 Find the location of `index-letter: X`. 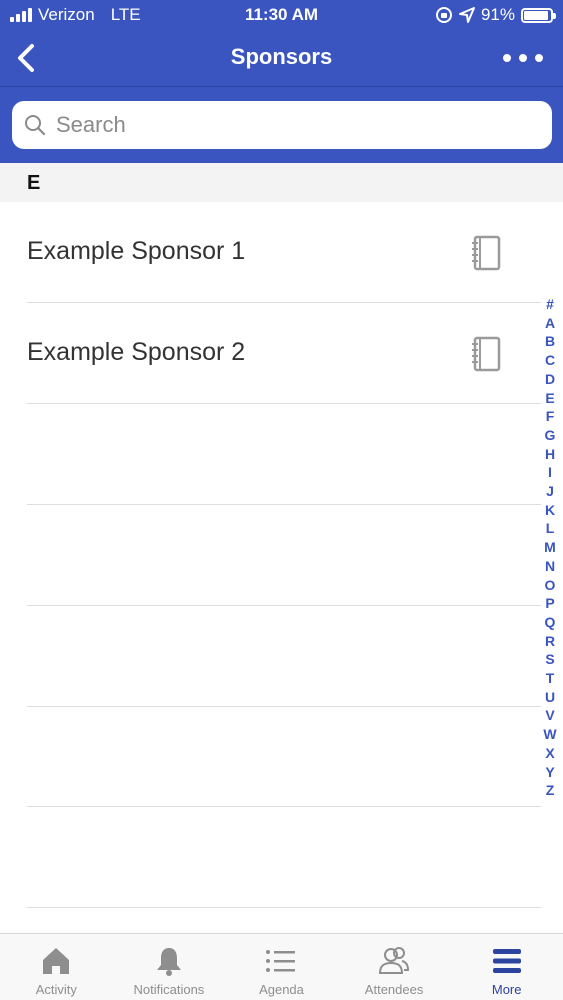

index-letter: X is located at coordinates (549, 753).